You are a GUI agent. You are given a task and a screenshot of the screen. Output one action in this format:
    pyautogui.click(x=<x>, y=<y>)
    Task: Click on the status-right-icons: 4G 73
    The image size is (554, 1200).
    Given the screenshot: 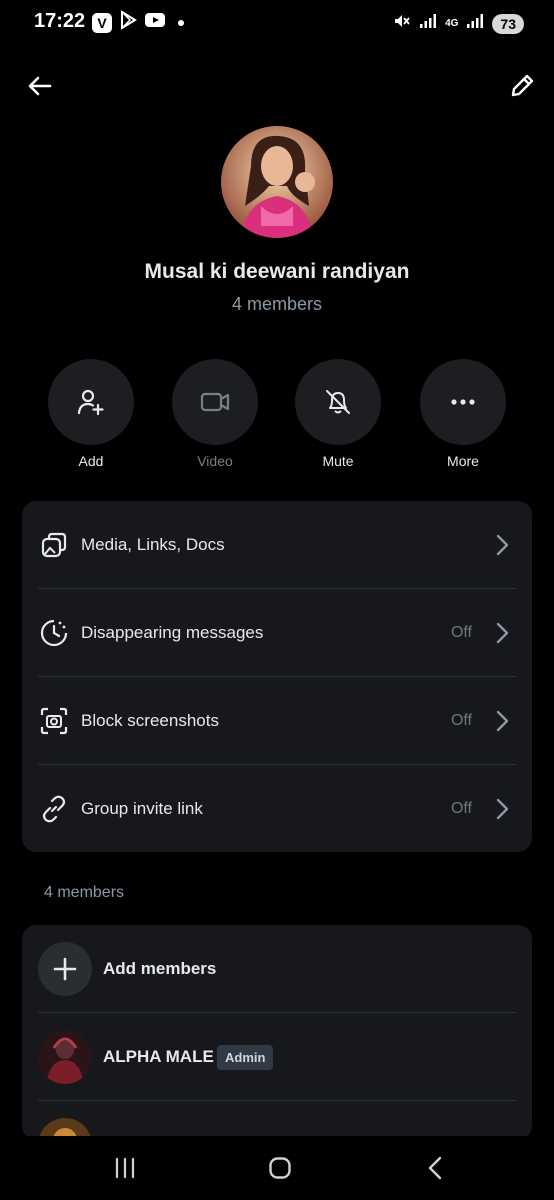 What is the action you would take?
    pyautogui.click(x=458, y=23)
    